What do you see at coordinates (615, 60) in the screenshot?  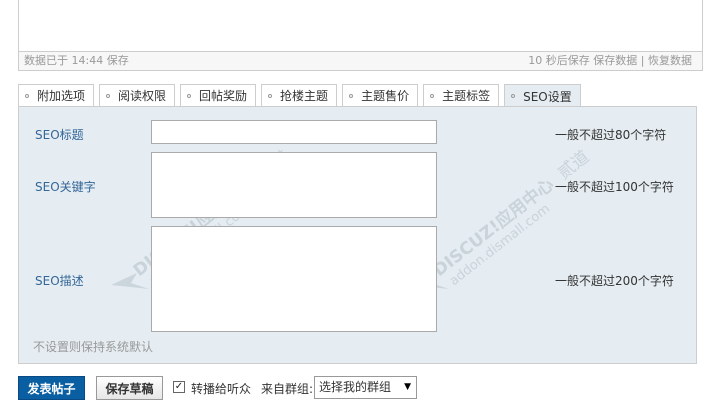 I see `save-data-link: 保存数据` at bounding box center [615, 60].